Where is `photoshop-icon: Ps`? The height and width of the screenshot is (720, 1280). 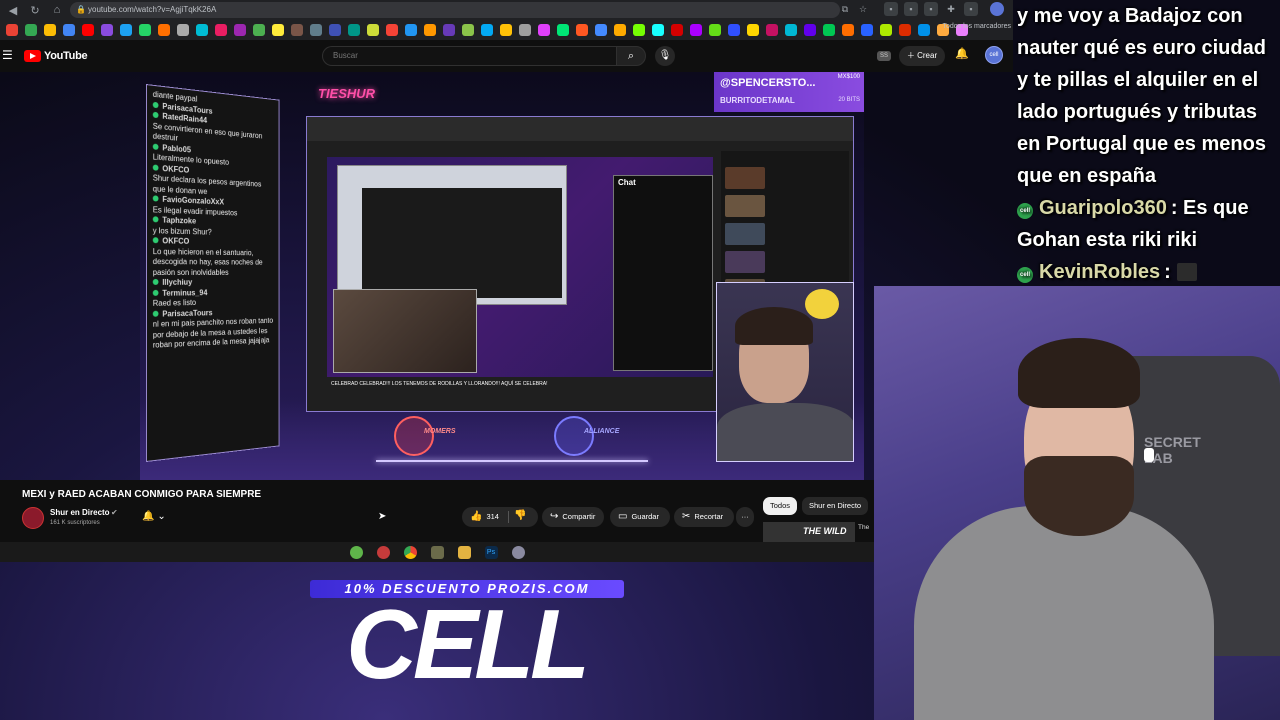
photoshop-icon: Ps is located at coordinates (491, 552).